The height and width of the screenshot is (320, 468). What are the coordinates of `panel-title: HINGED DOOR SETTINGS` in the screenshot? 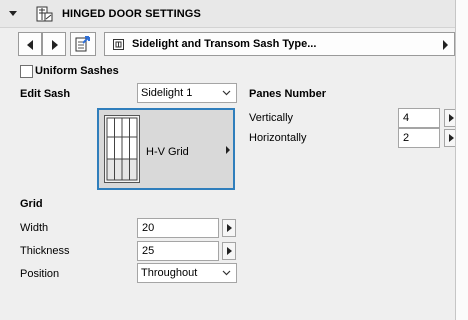 It's located at (131, 14).